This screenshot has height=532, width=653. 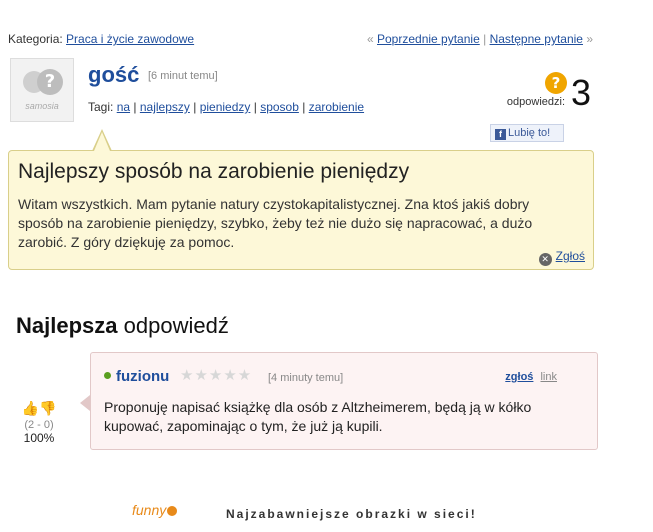 I want to click on avatar-logo: samosia, so click(x=42, y=106).